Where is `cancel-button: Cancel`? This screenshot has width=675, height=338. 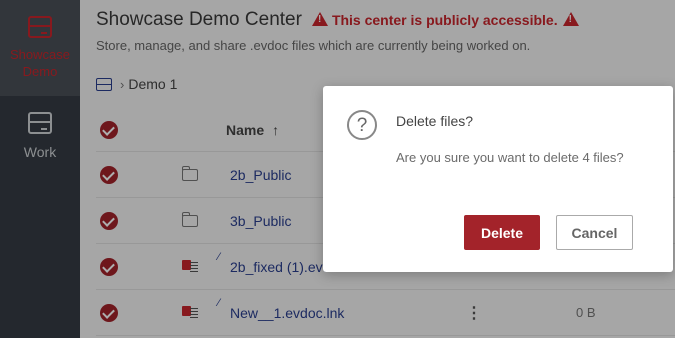
cancel-button: Cancel is located at coordinates (594, 232).